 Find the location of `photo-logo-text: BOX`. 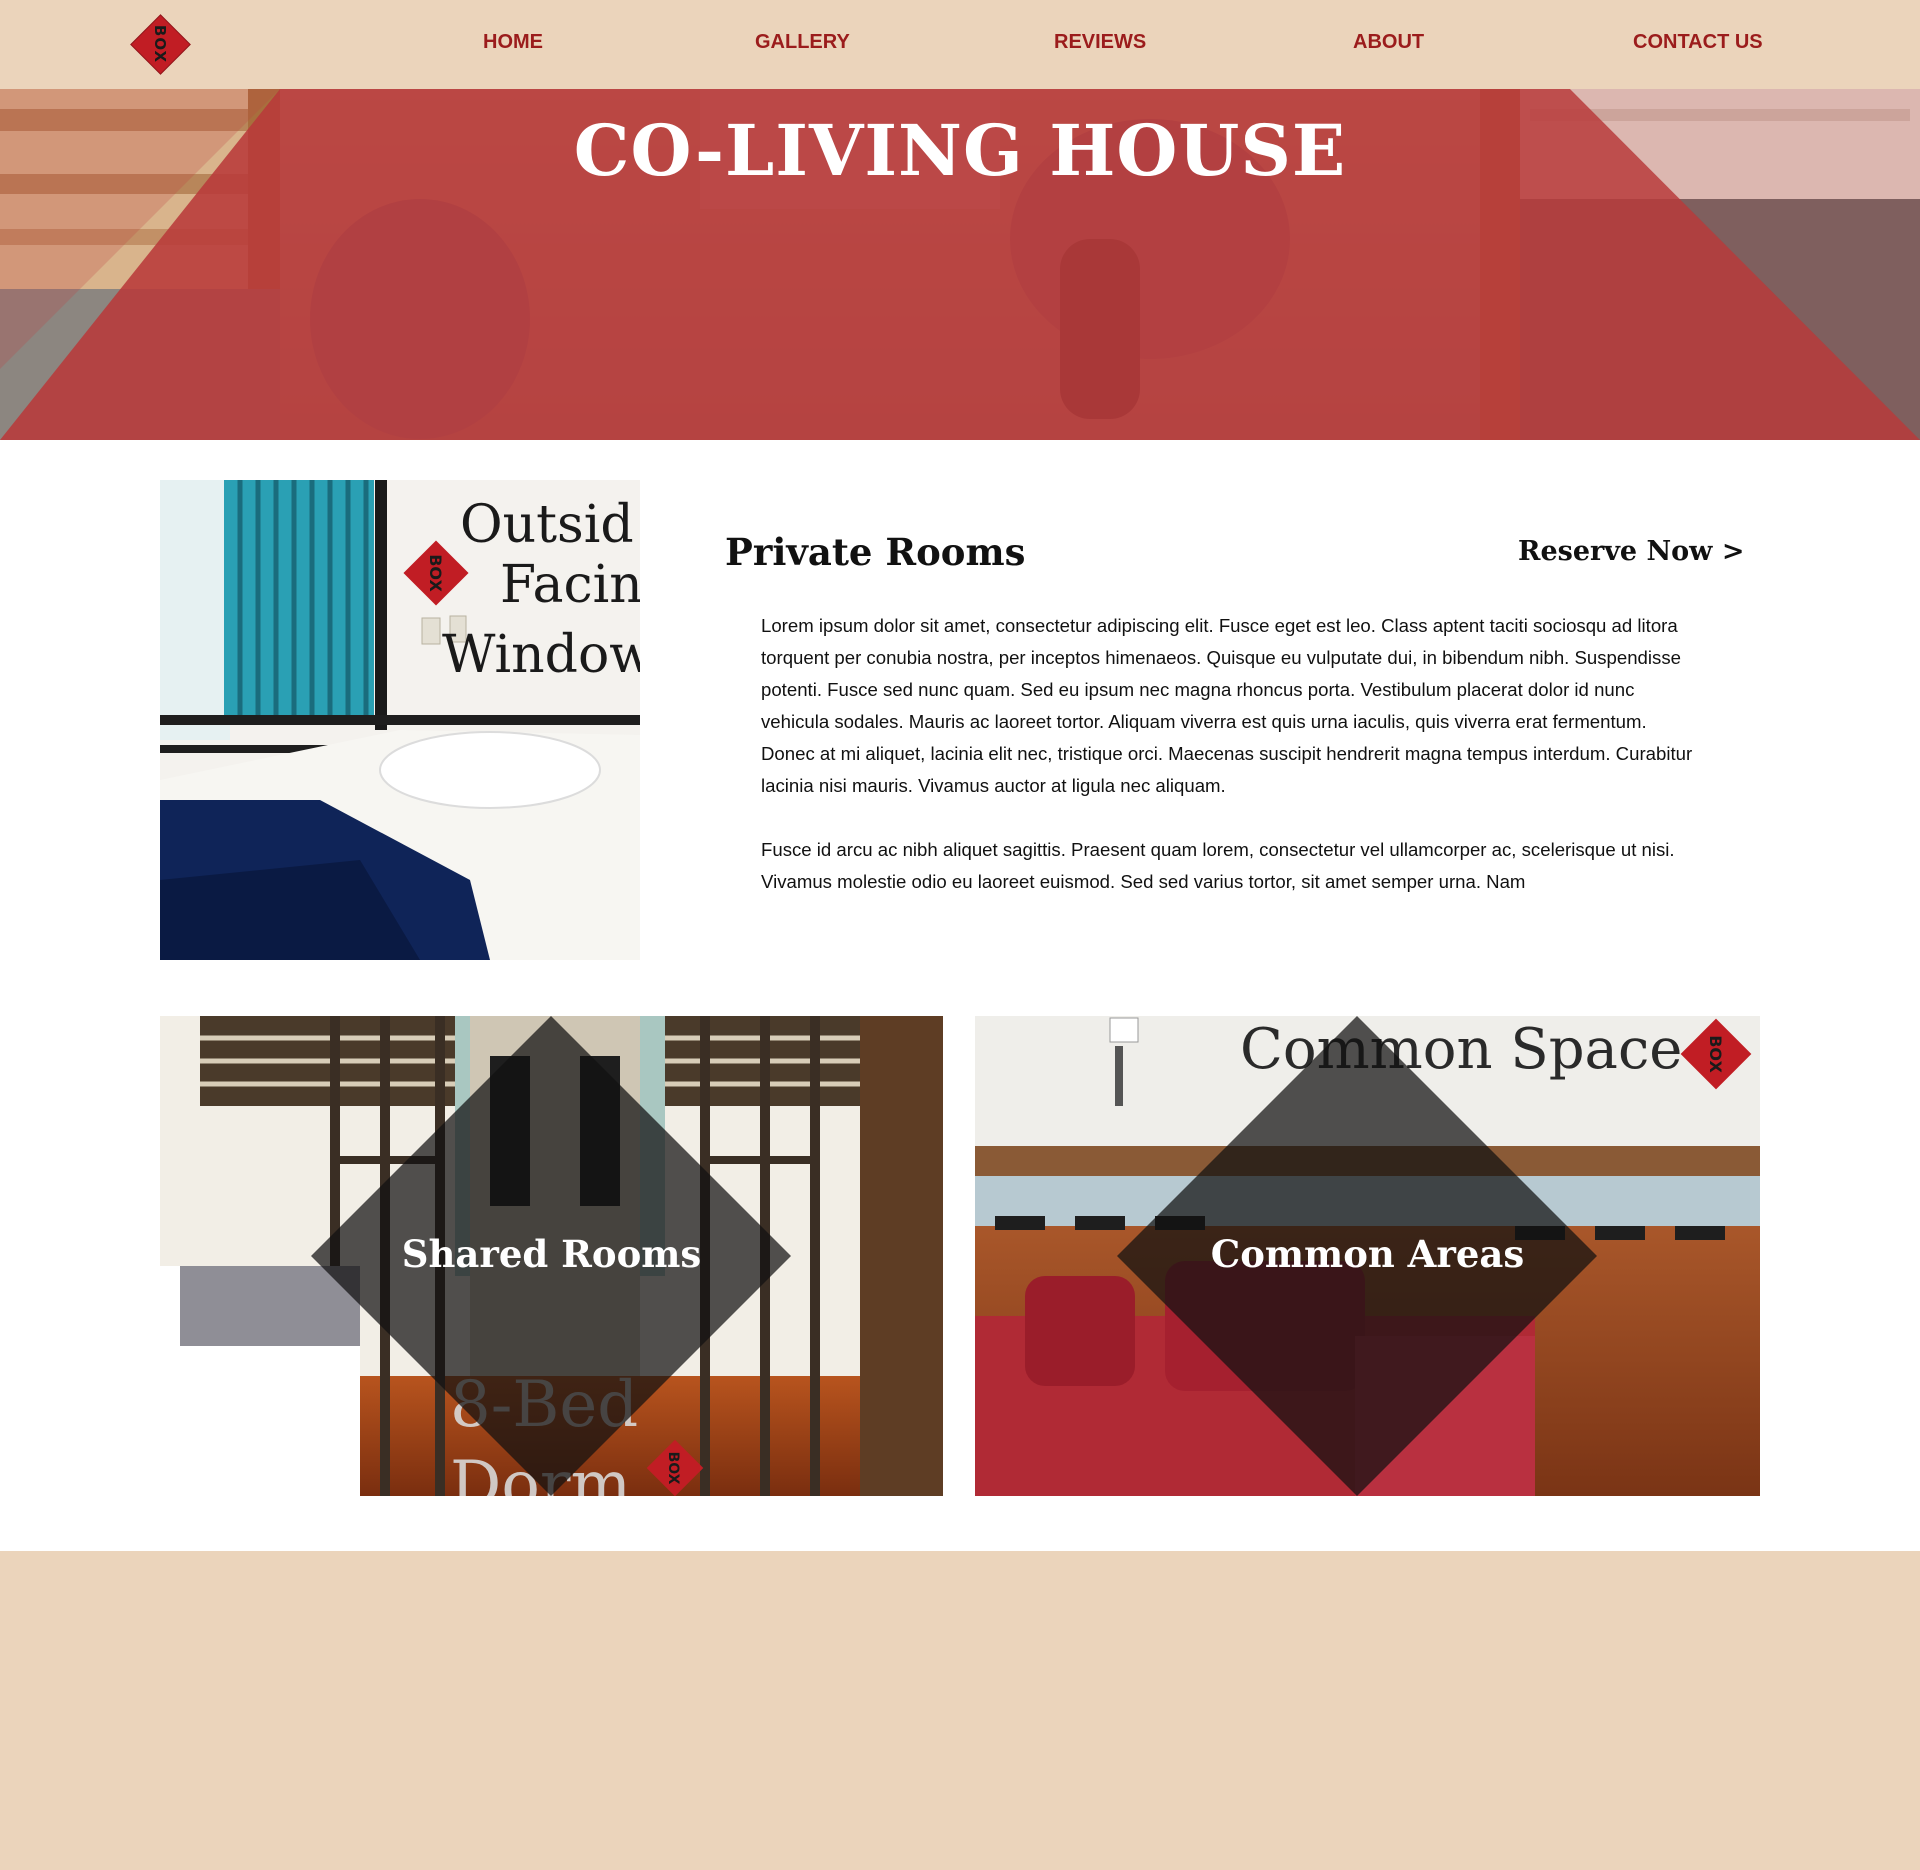

photo-logo-text: BOX is located at coordinates (435, 573).